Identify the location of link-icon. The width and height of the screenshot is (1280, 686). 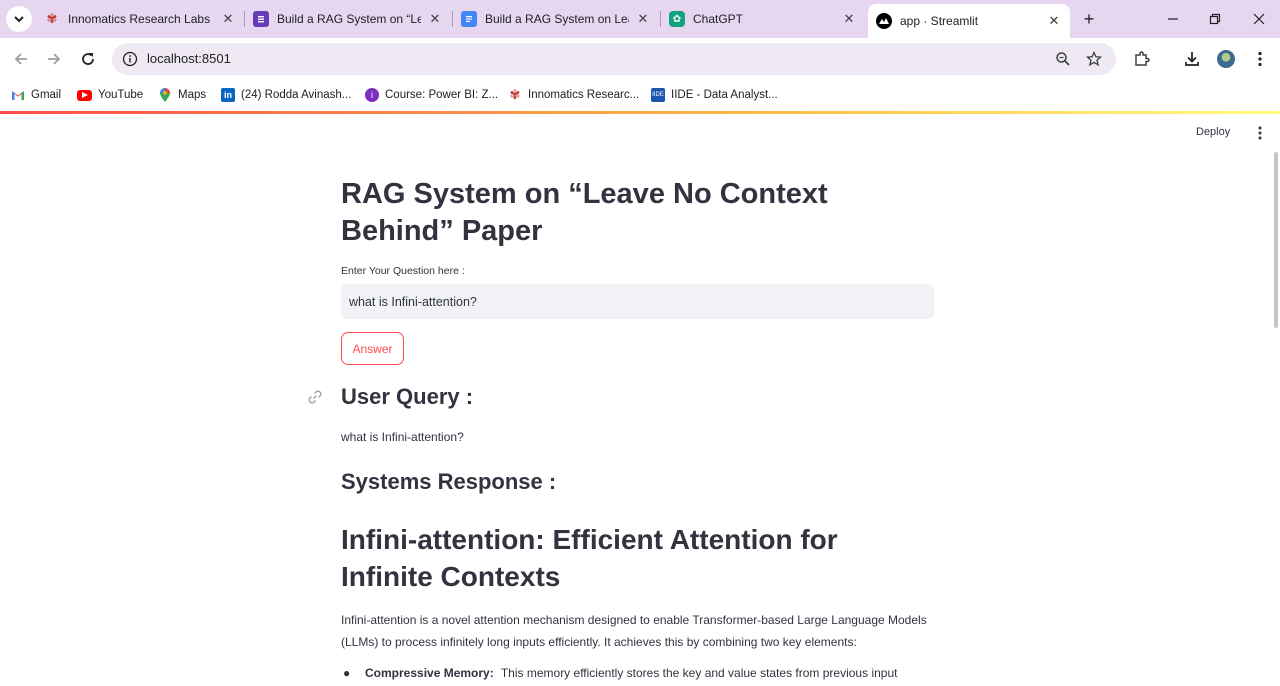
(316, 398).